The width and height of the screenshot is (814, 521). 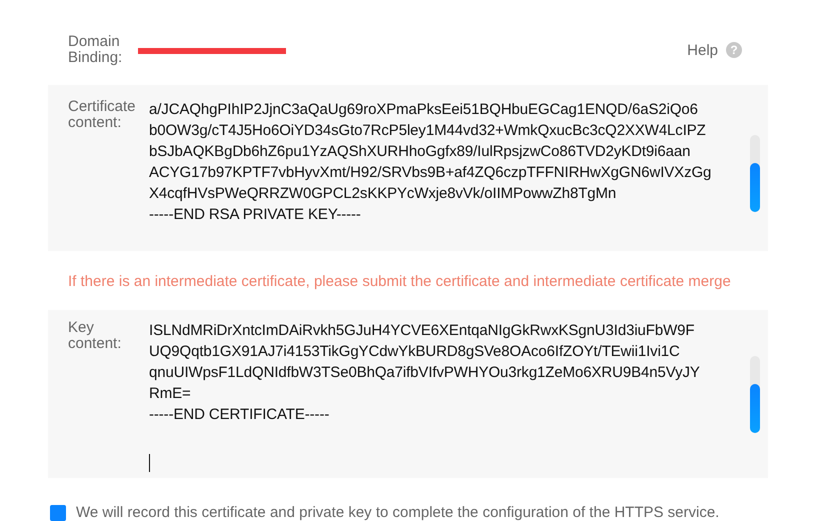 What do you see at coordinates (424, 110) in the screenshot?
I see `code-line: a/JCAQhgPIhIP2JjnC3aQaUg69roXPmaPksEei51BQHbuEGCag1ENQD/6aS2iQo6` at bounding box center [424, 110].